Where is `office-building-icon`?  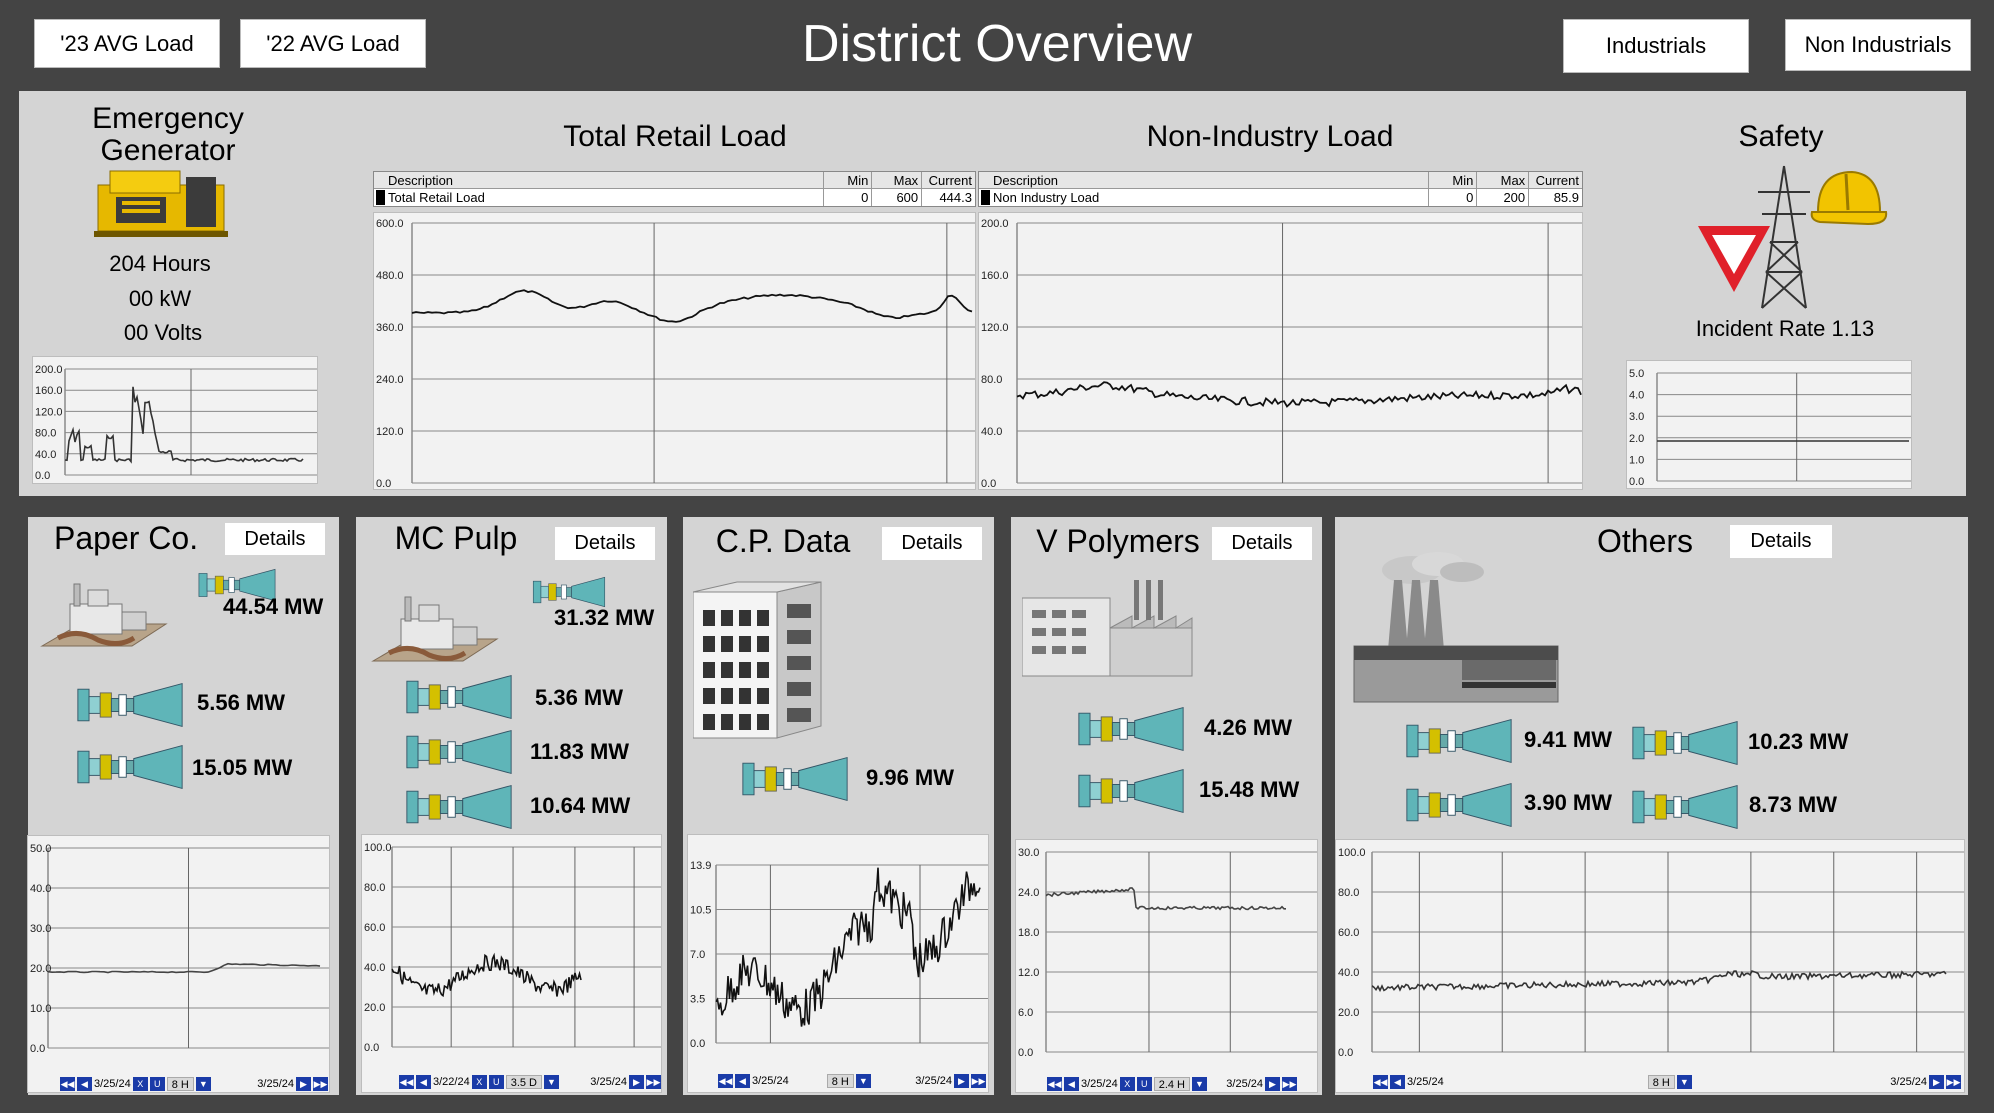
office-building-icon is located at coordinates (757, 660).